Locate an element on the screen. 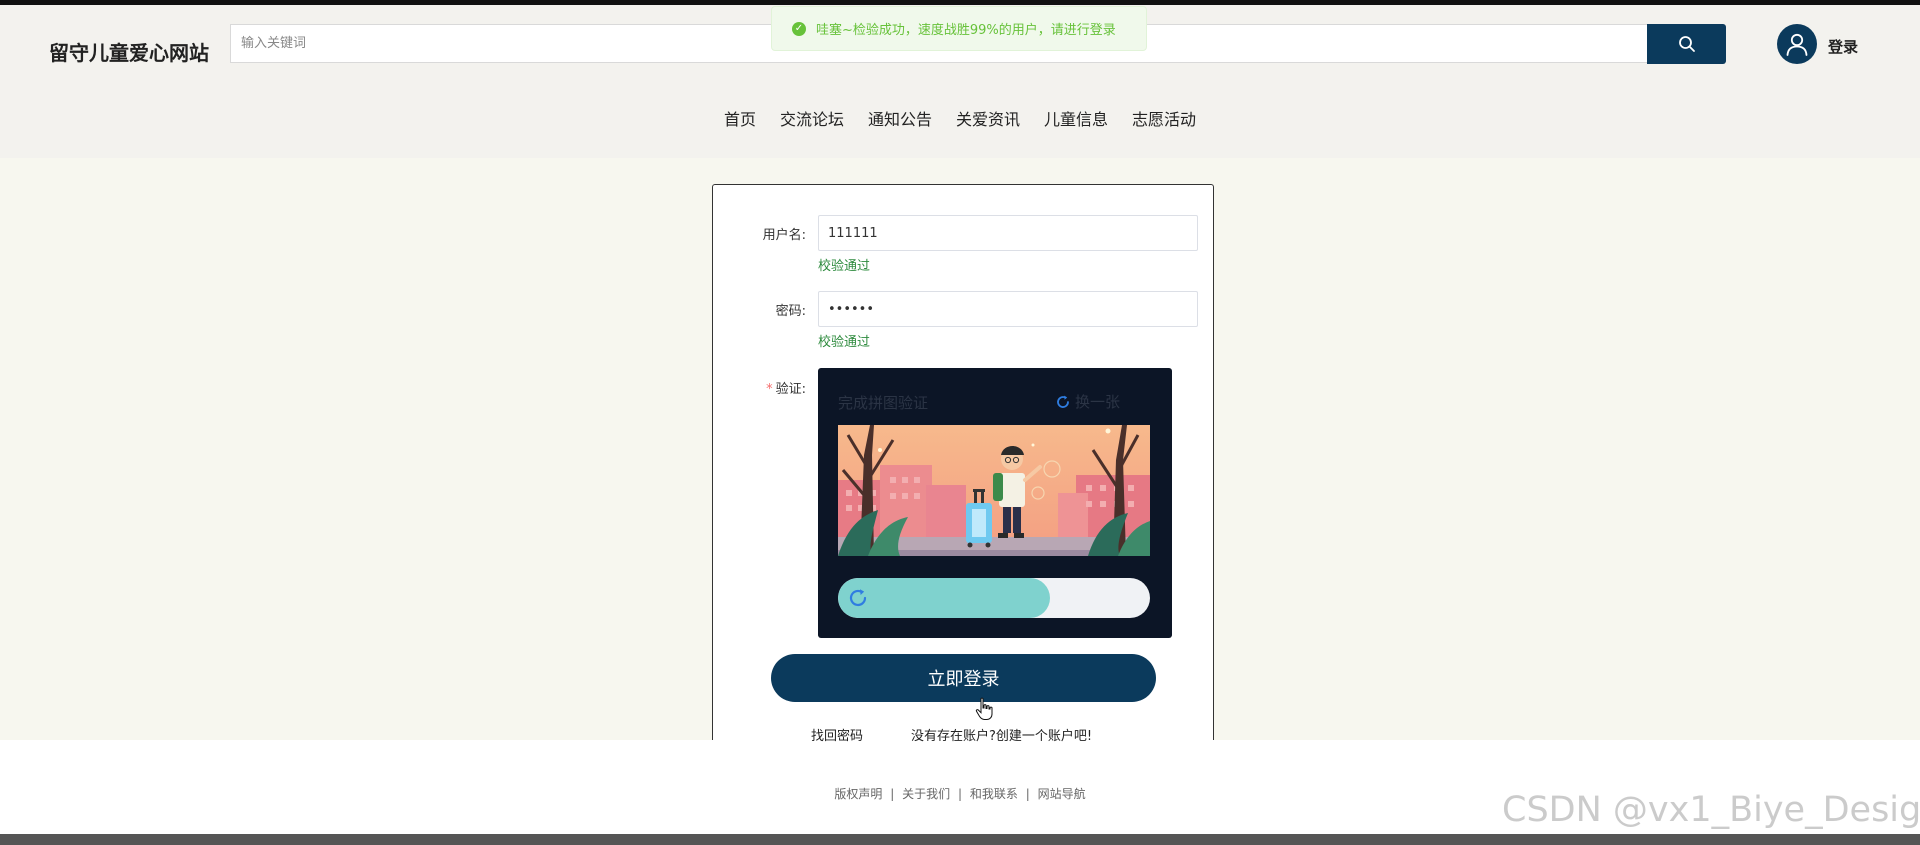 Image resolution: width=1920 pixels, height=845 pixels. password-valid-message: 校验通过 is located at coordinates (844, 342).